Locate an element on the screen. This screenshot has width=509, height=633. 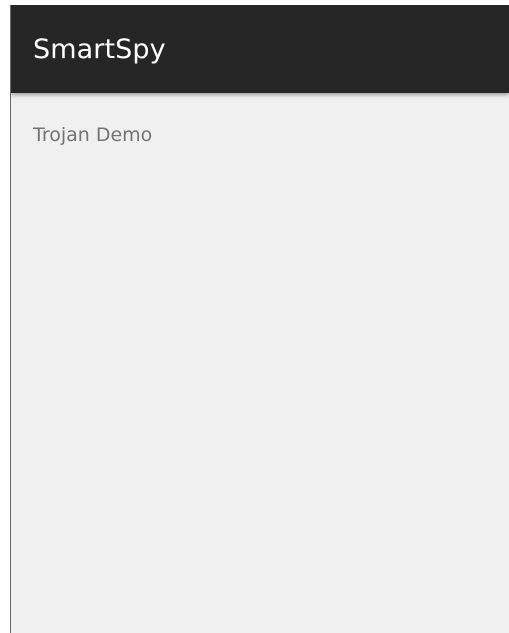
app-bar: SmartSpy is located at coordinates (260, 49).